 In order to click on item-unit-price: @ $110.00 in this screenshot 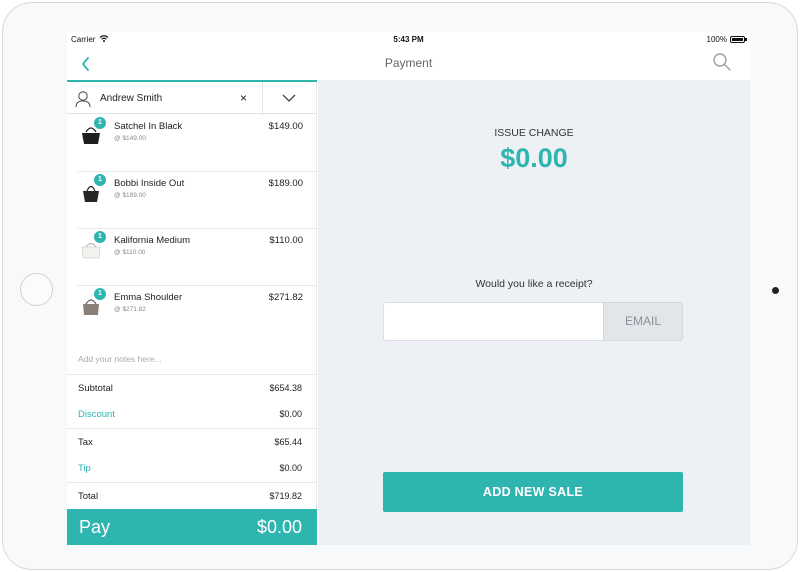, I will do `click(130, 252)`.